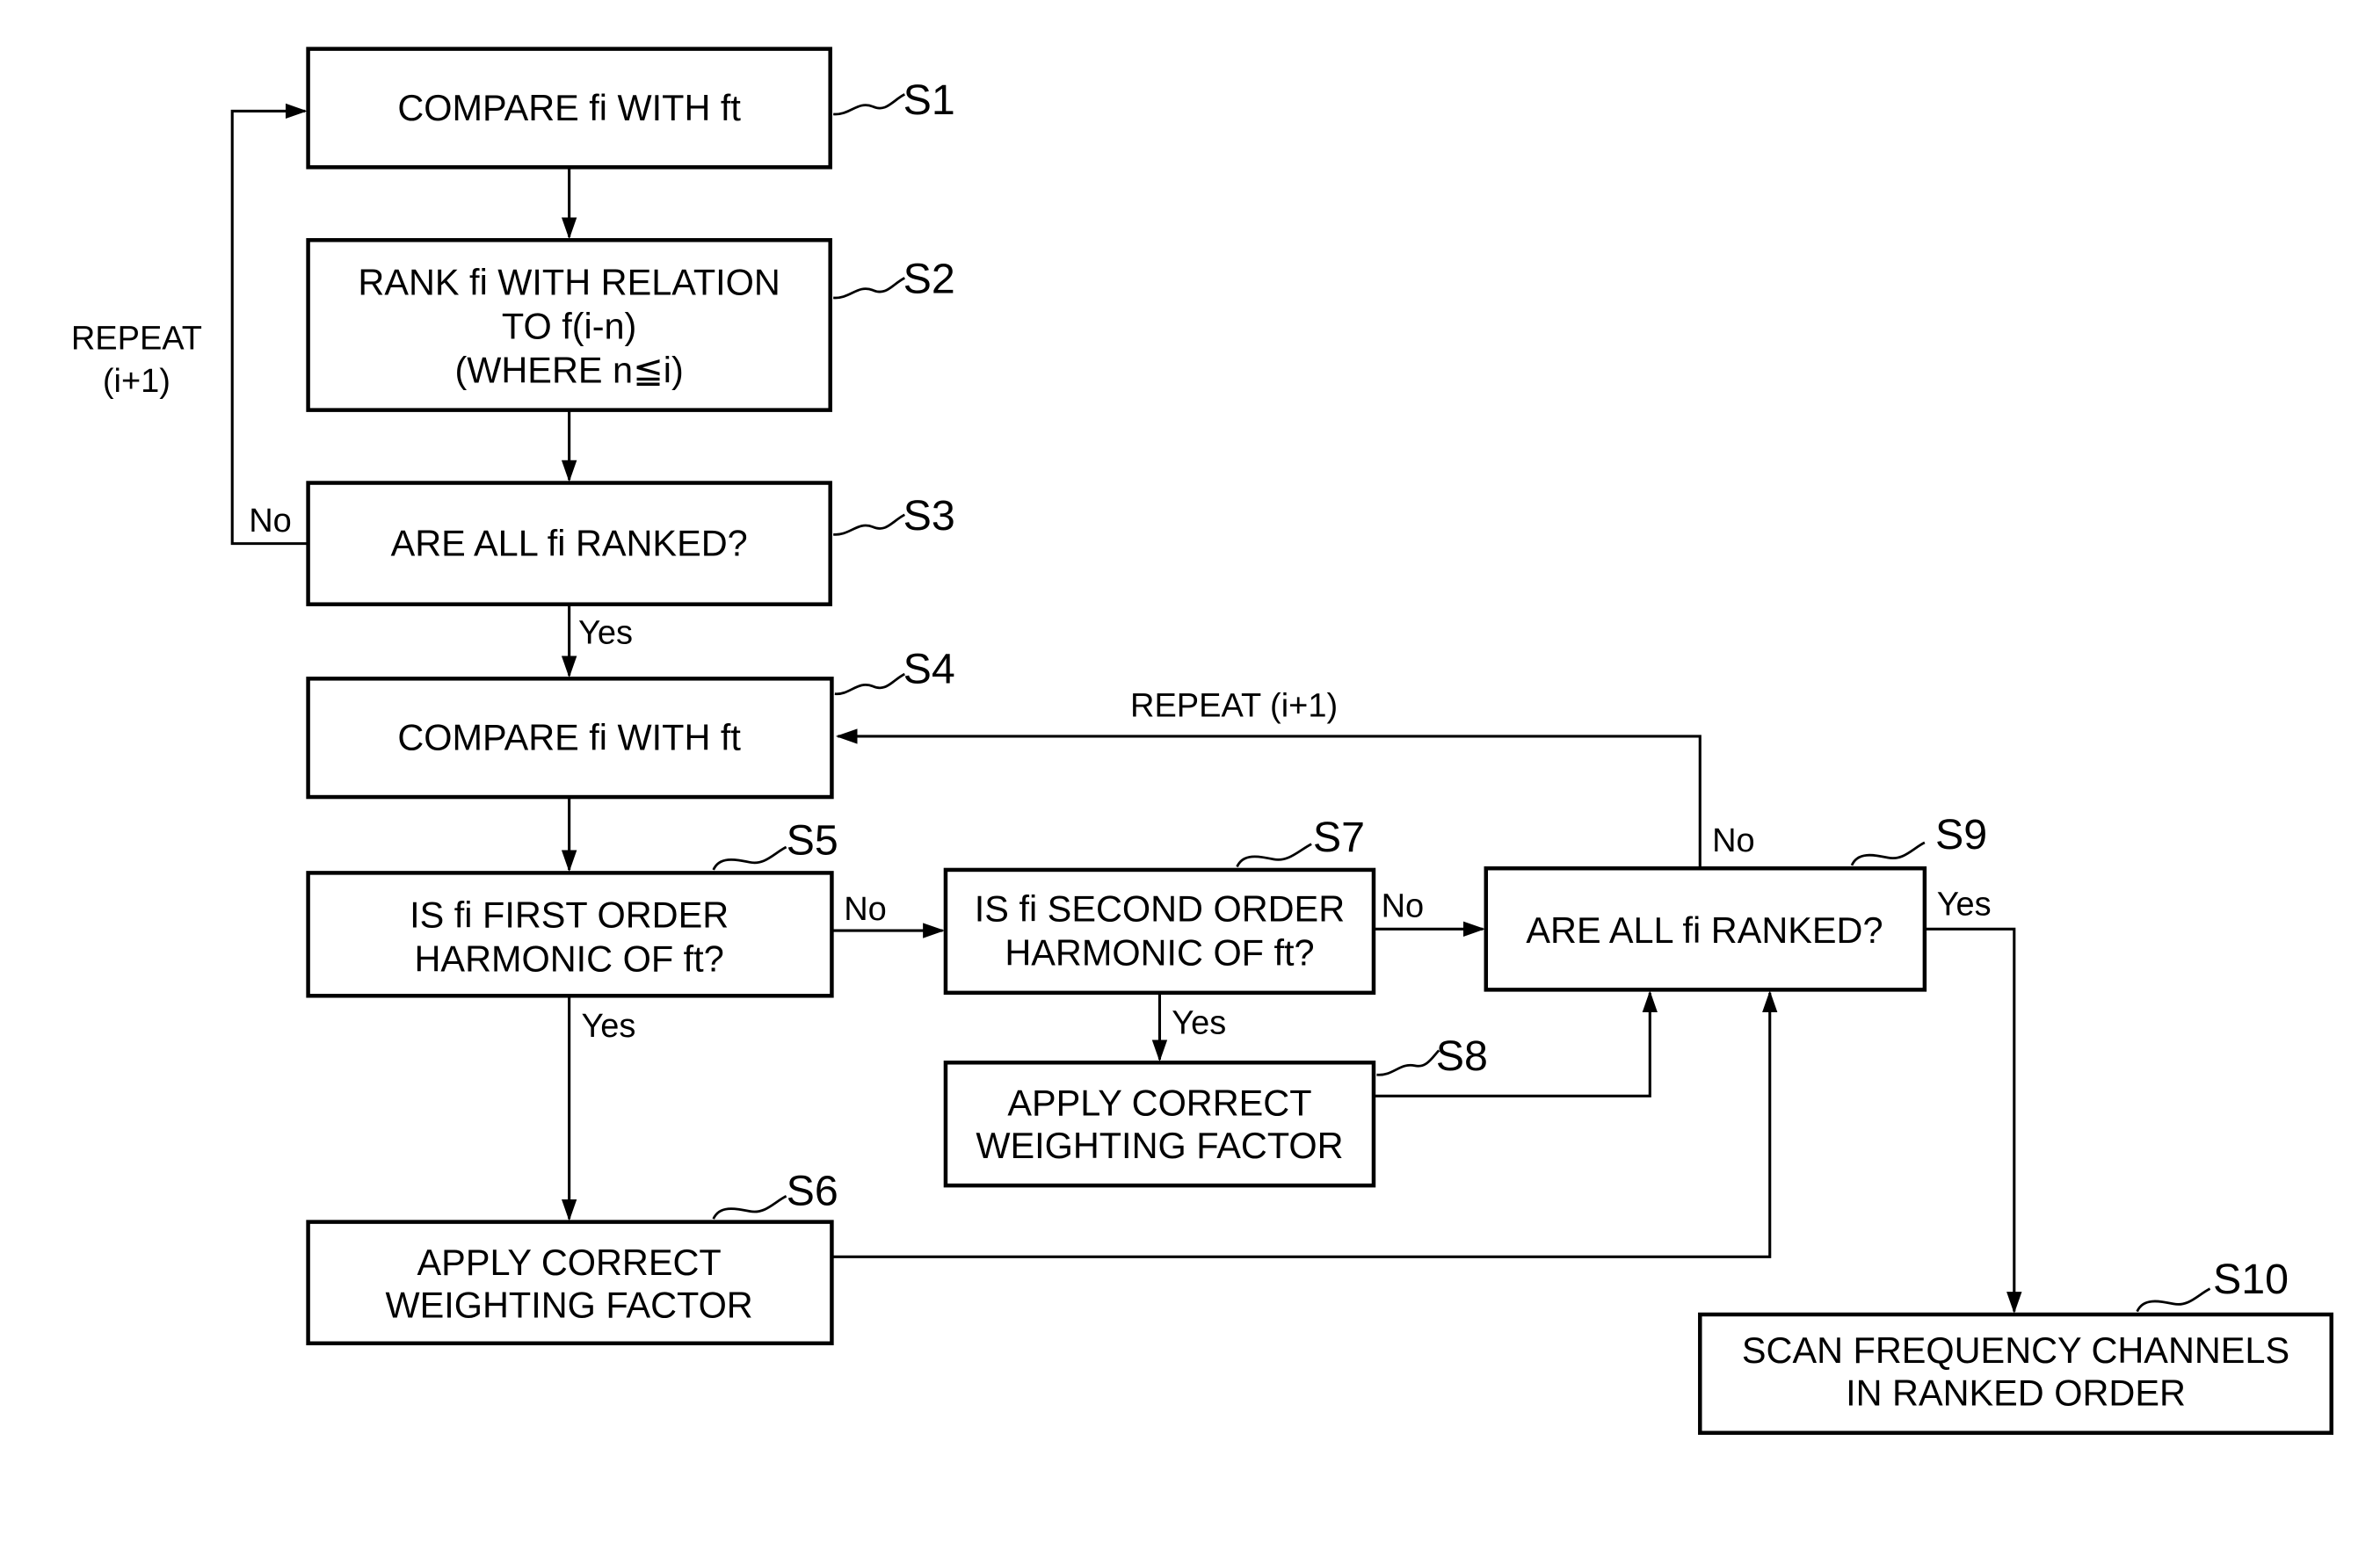 This screenshot has width=2380, height=1550. I want to click on step-s9-id: S9, so click(1961, 835).